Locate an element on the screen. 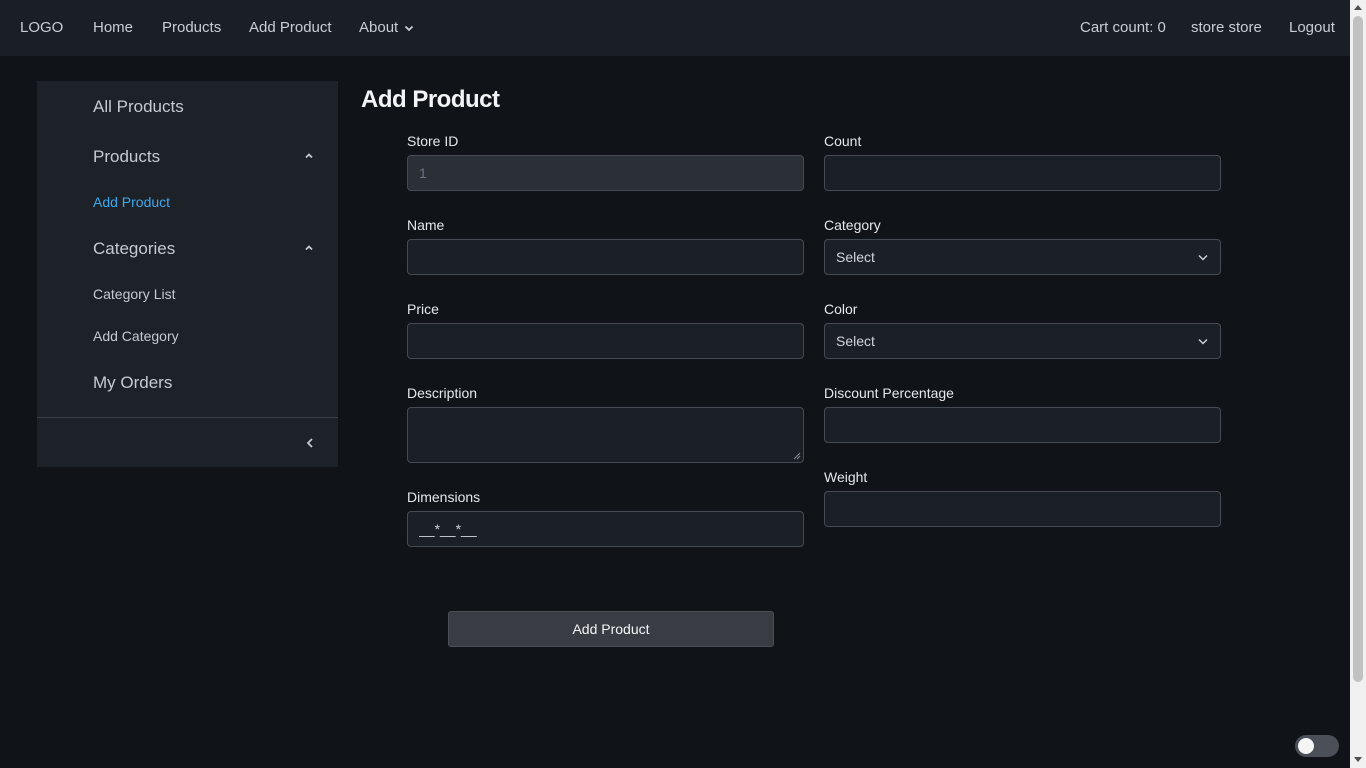 This screenshot has width=1366, height=768. sidebar-divider is located at coordinates (187, 417).